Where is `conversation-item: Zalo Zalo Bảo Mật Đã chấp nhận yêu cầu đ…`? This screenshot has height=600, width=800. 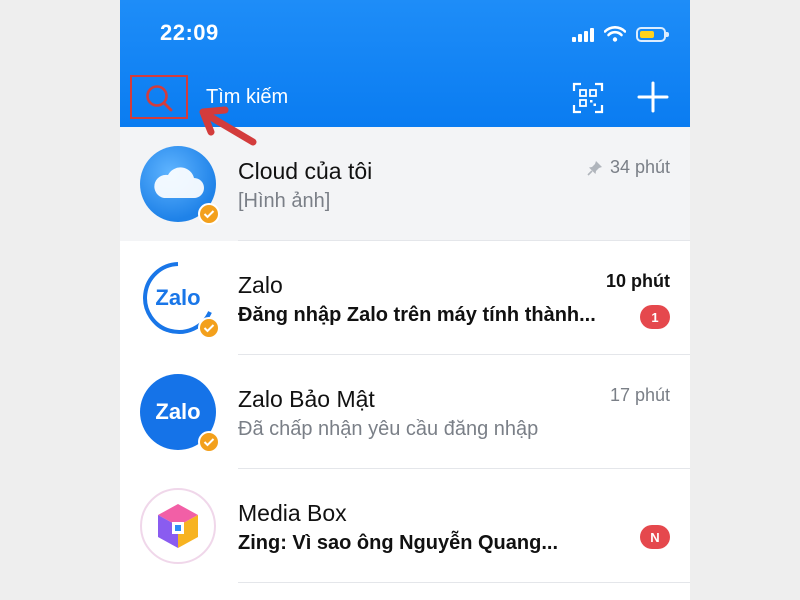 conversation-item: Zalo Zalo Bảo Mật Đã chấp nhận yêu cầu đ… is located at coordinates (405, 412).